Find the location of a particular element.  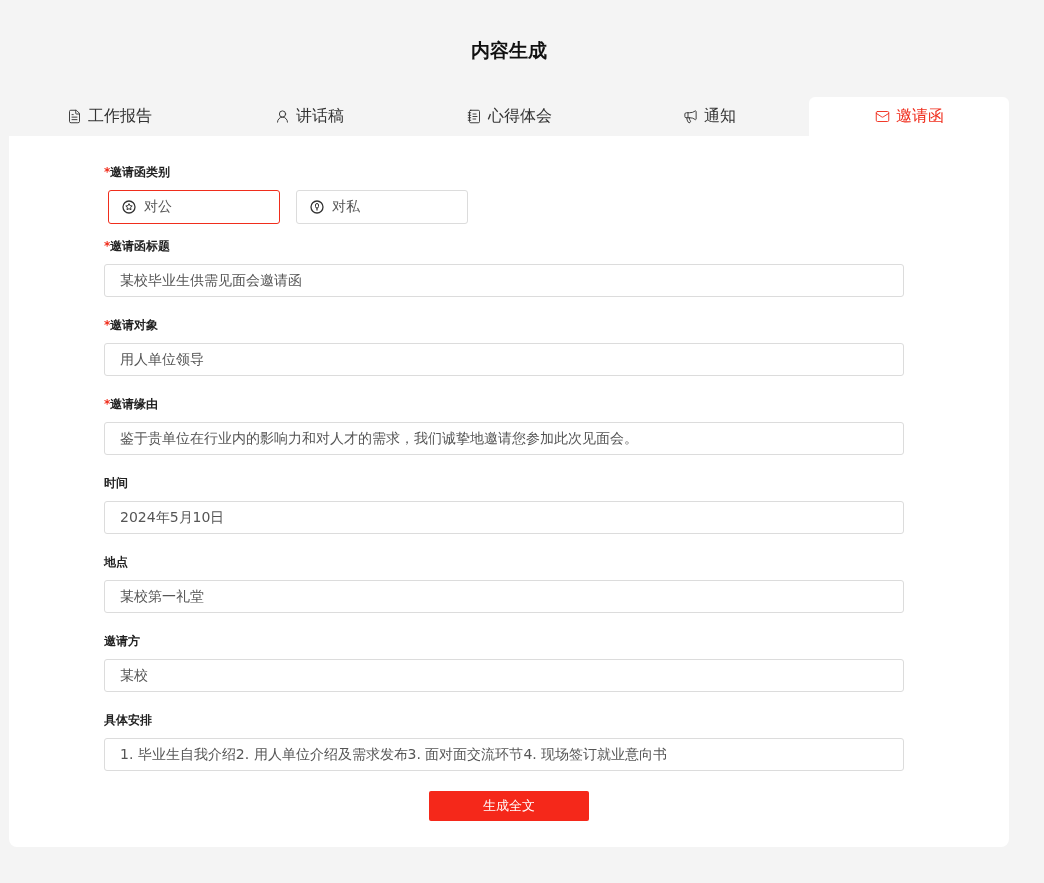

field-label: *邀请对象 is located at coordinates (132, 325).